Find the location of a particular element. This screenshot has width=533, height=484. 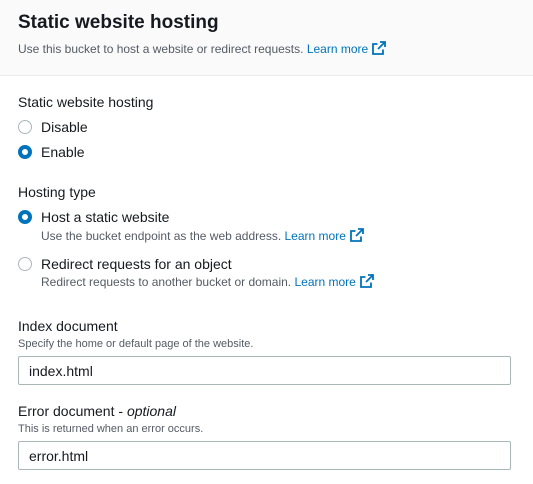

radio-host-static-label: Host a static website is located at coordinates (105, 217).